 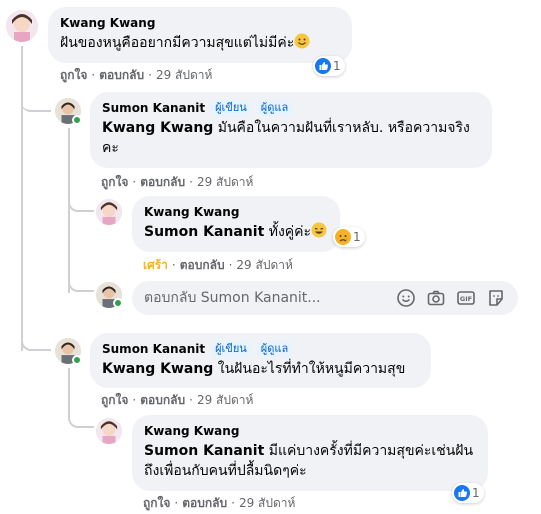 I want to click on reply-input: ตอบกลับ Sumon Kananit... GIF, so click(x=325, y=298).